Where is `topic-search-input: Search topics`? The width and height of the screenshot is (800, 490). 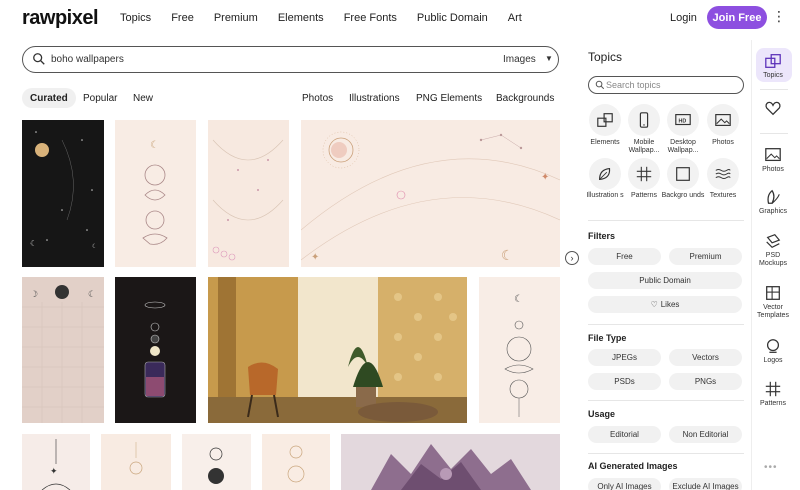 topic-search-input: Search topics is located at coordinates (666, 85).